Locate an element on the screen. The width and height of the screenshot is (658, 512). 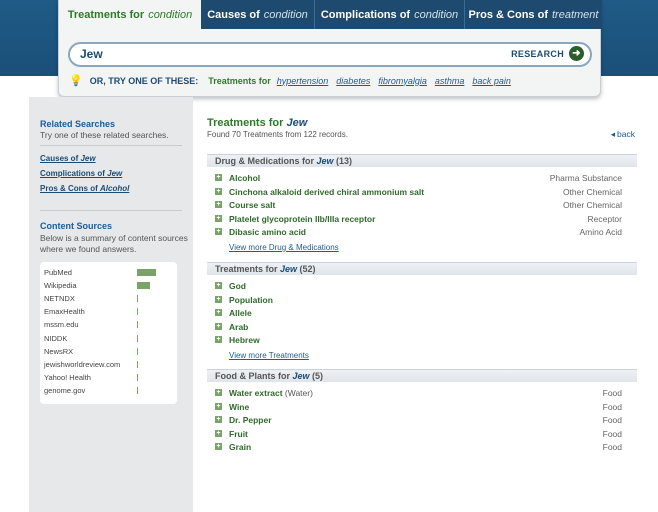
result-name: Fruit is located at coordinates (238, 434).